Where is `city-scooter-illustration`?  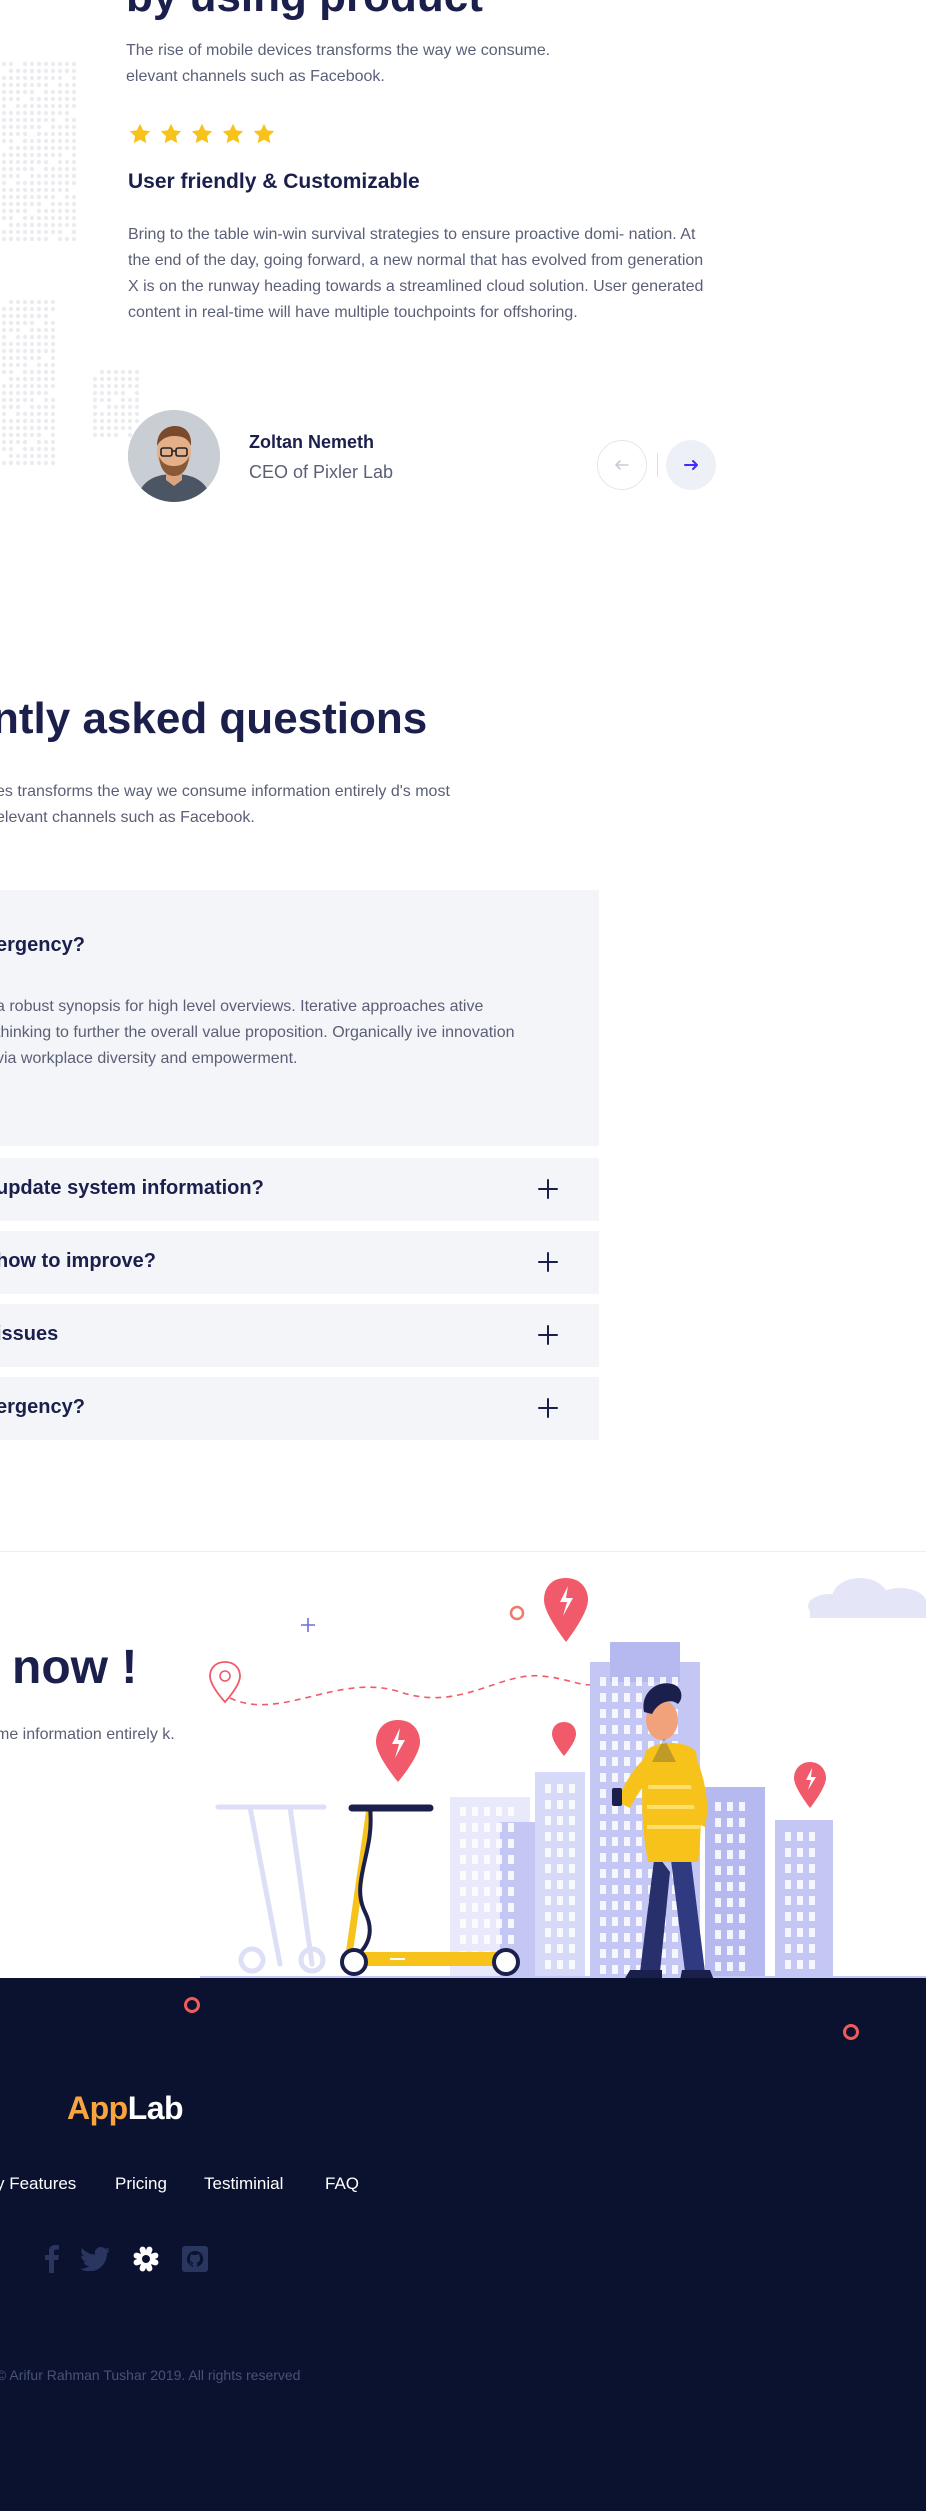 city-scooter-illustration is located at coordinates (563, 1779).